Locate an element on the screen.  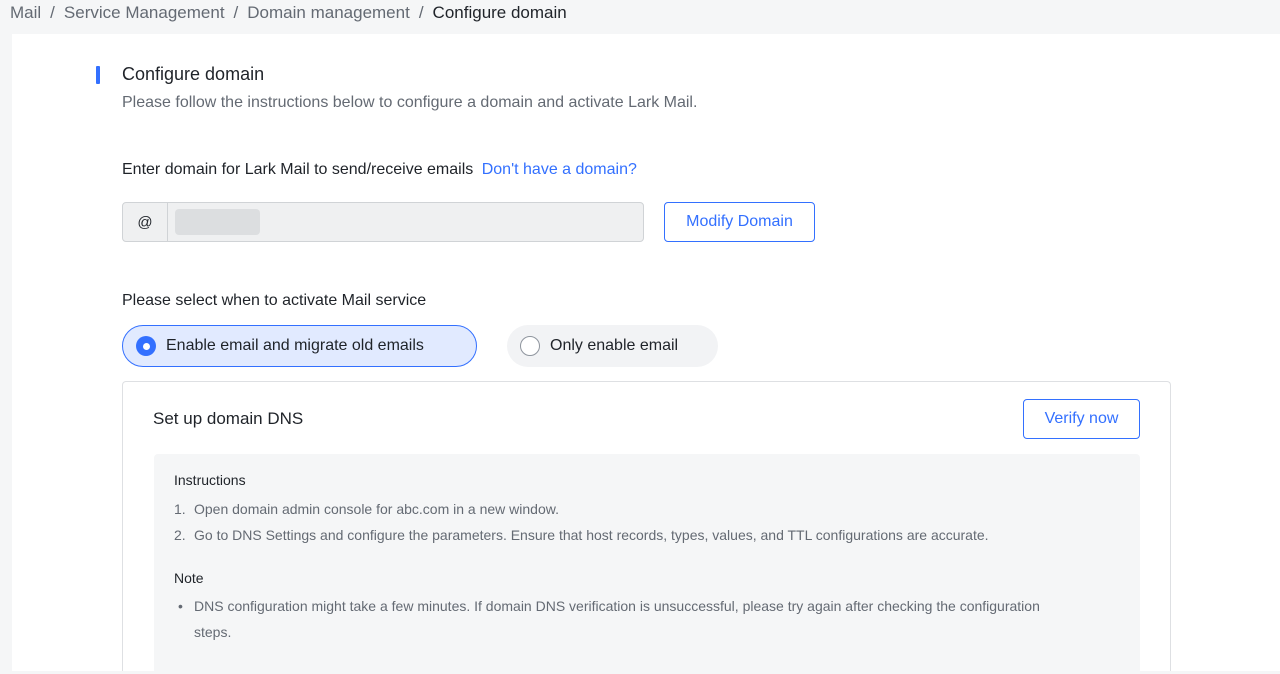
option-label: Enable email and migrate old emails is located at coordinates (295, 345).